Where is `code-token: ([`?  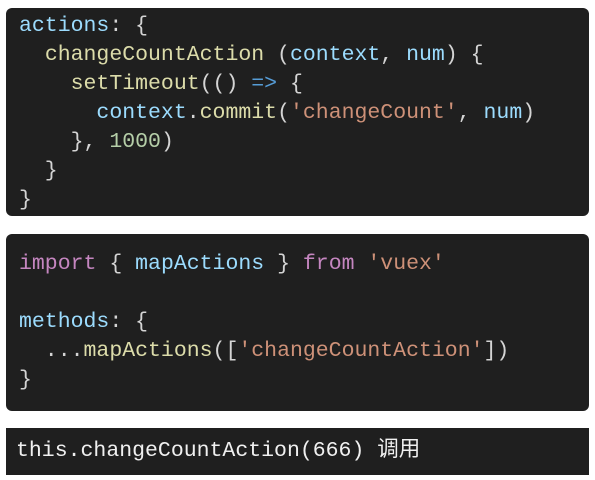 code-token: ([ is located at coordinates (225, 351).